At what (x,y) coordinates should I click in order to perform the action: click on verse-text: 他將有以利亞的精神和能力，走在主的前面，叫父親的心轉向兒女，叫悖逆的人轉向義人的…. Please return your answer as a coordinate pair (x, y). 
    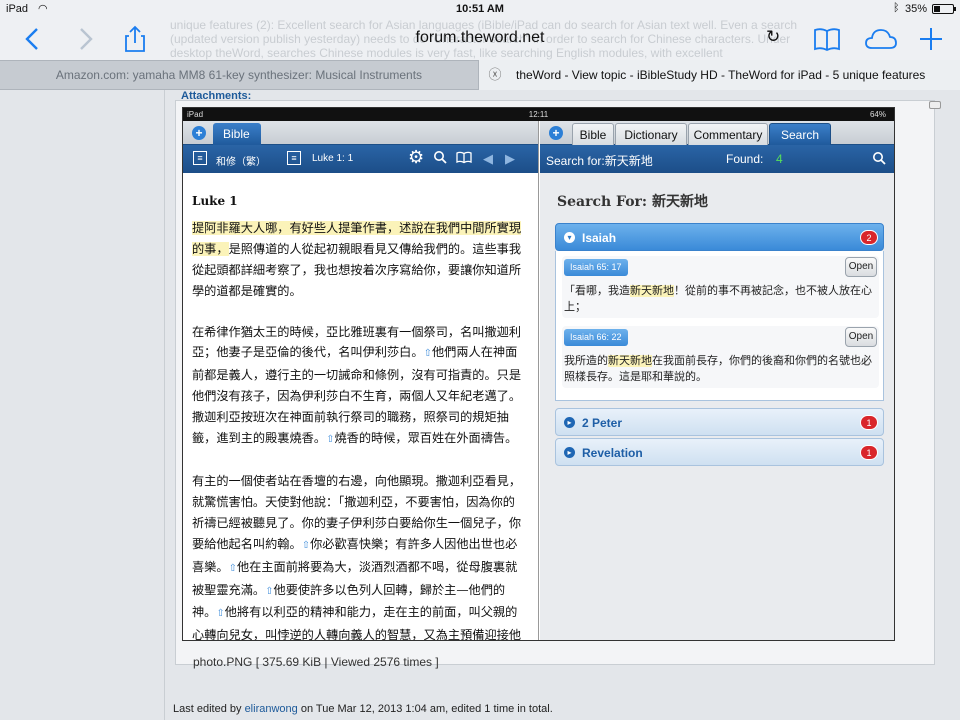
    Looking at the image, I should click on (357, 623).